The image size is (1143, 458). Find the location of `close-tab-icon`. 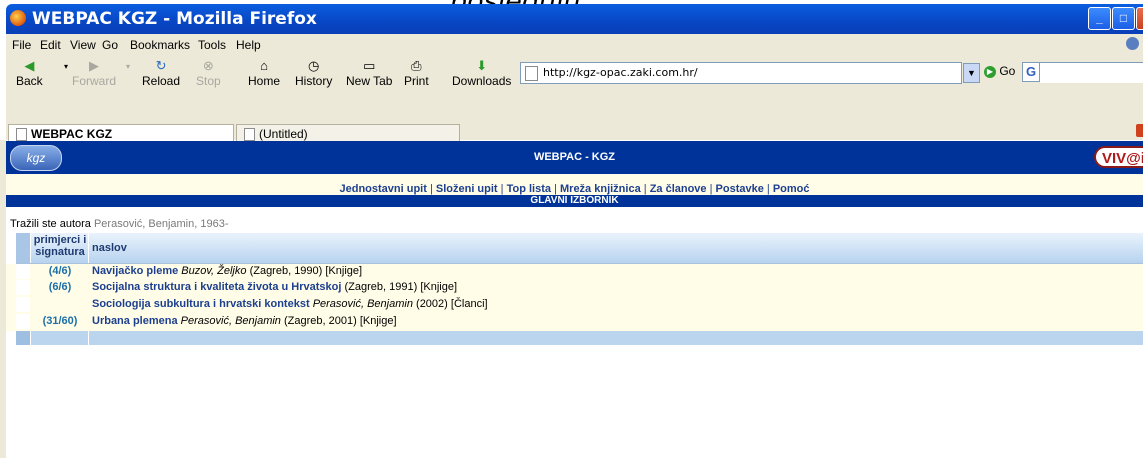

close-tab-icon is located at coordinates (1139, 130).